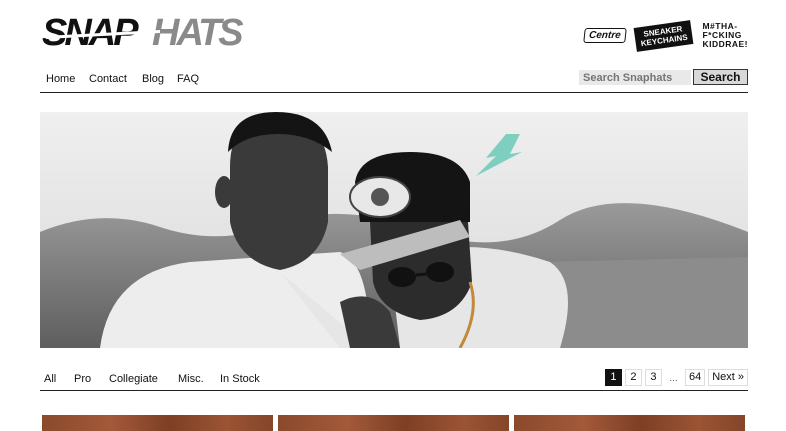  Describe the element at coordinates (188, 79) in the screenshot. I see `nav-faq-link: FAQ` at that location.